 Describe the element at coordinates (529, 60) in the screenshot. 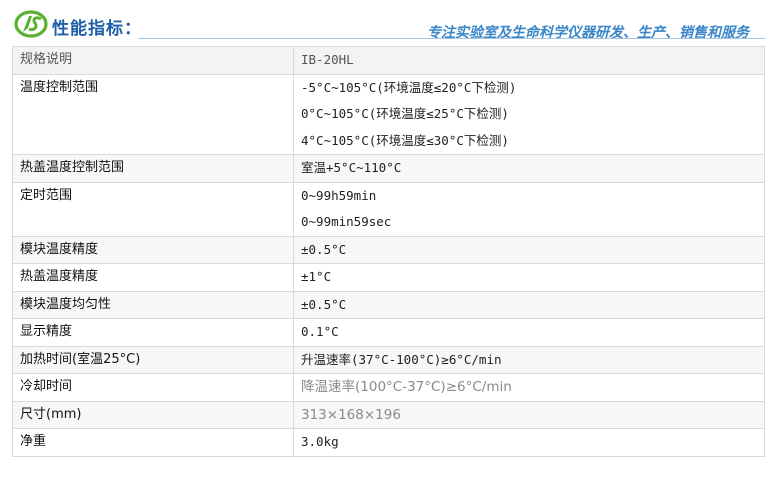

I see `spec-header-model: IB-20HL` at that location.